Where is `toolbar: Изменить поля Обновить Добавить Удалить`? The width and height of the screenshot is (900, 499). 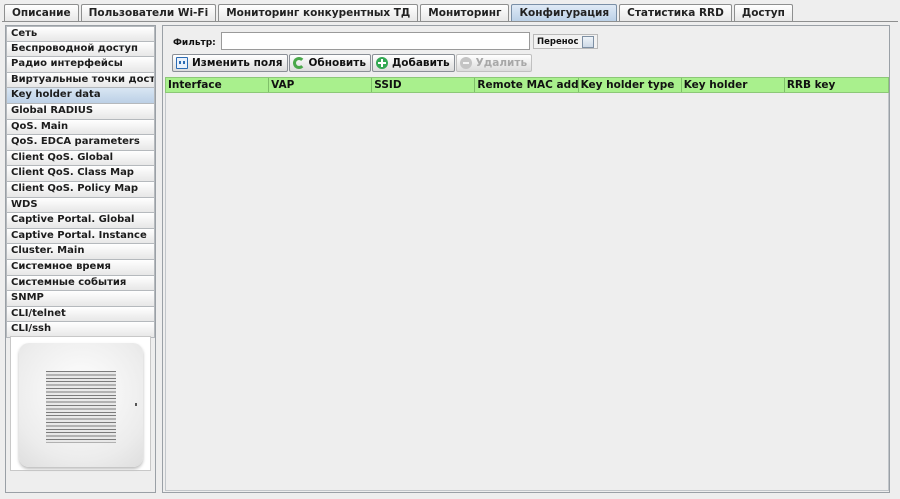
toolbar: Изменить поля Обновить Добавить Удалить is located at coordinates (352, 63).